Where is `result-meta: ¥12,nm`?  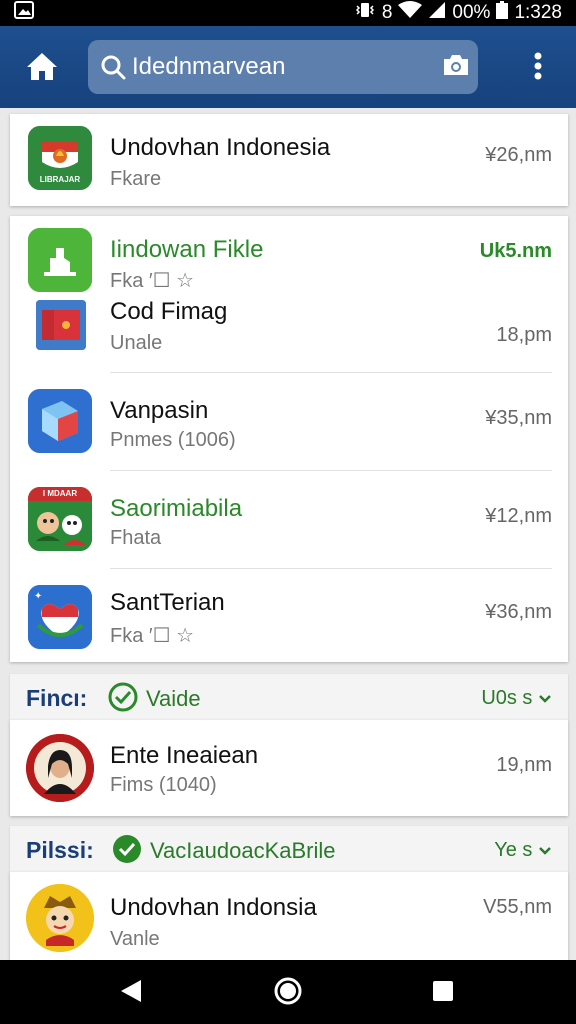
result-meta: ¥12,nm is located at coordinates (518, 516).